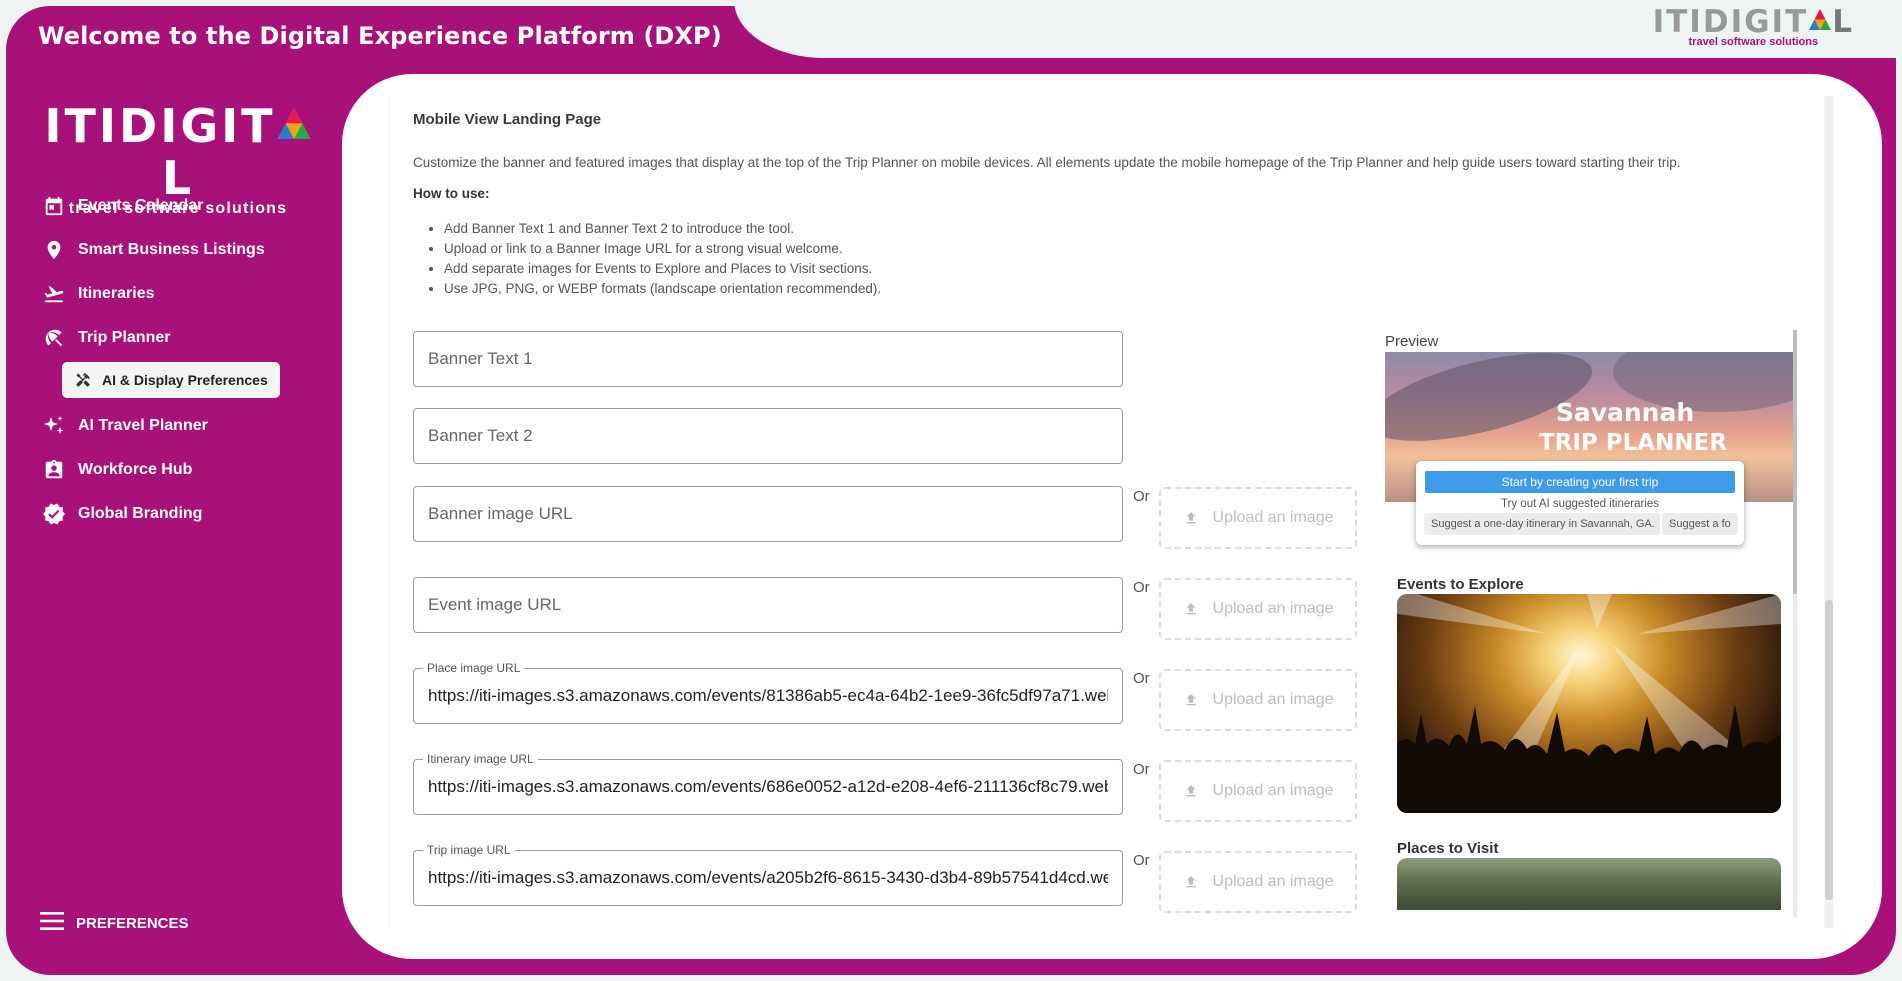 This screenshot has width=1902, height=981. What do you see at coordinates (1258, 791) in the screenshot?
I see `upload-itinerary-image-button: Upload an image` at bounding box center [1258, 791].